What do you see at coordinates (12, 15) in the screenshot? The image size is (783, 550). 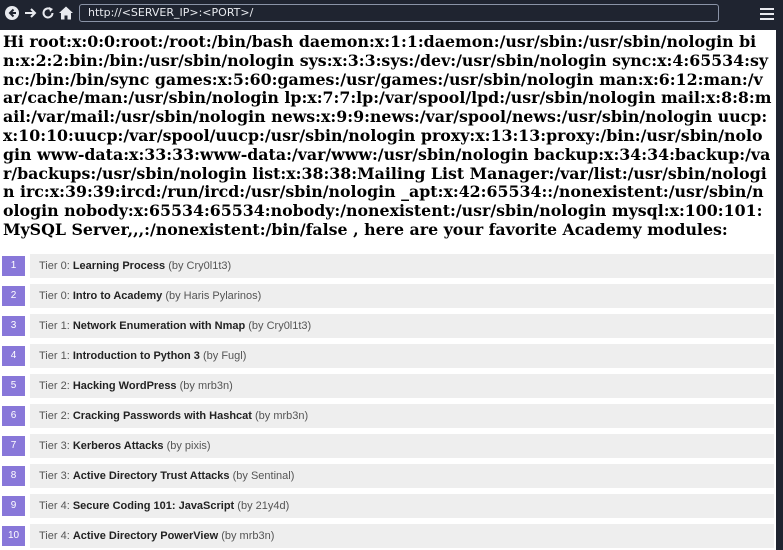 I see `back-icon` at bounding box center [12, 15].